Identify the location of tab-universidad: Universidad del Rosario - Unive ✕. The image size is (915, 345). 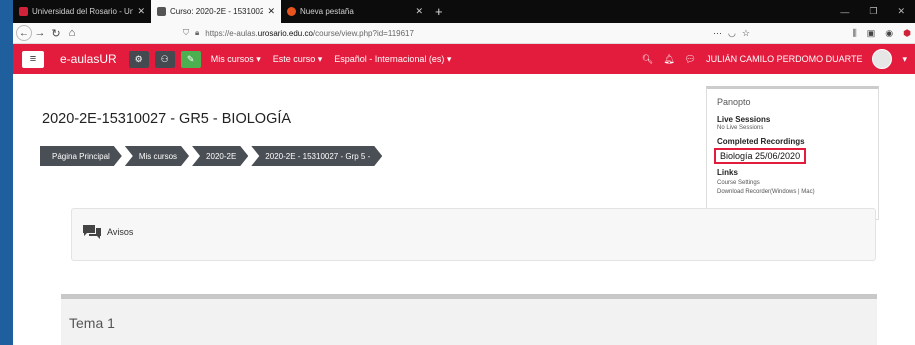
(82, 11).